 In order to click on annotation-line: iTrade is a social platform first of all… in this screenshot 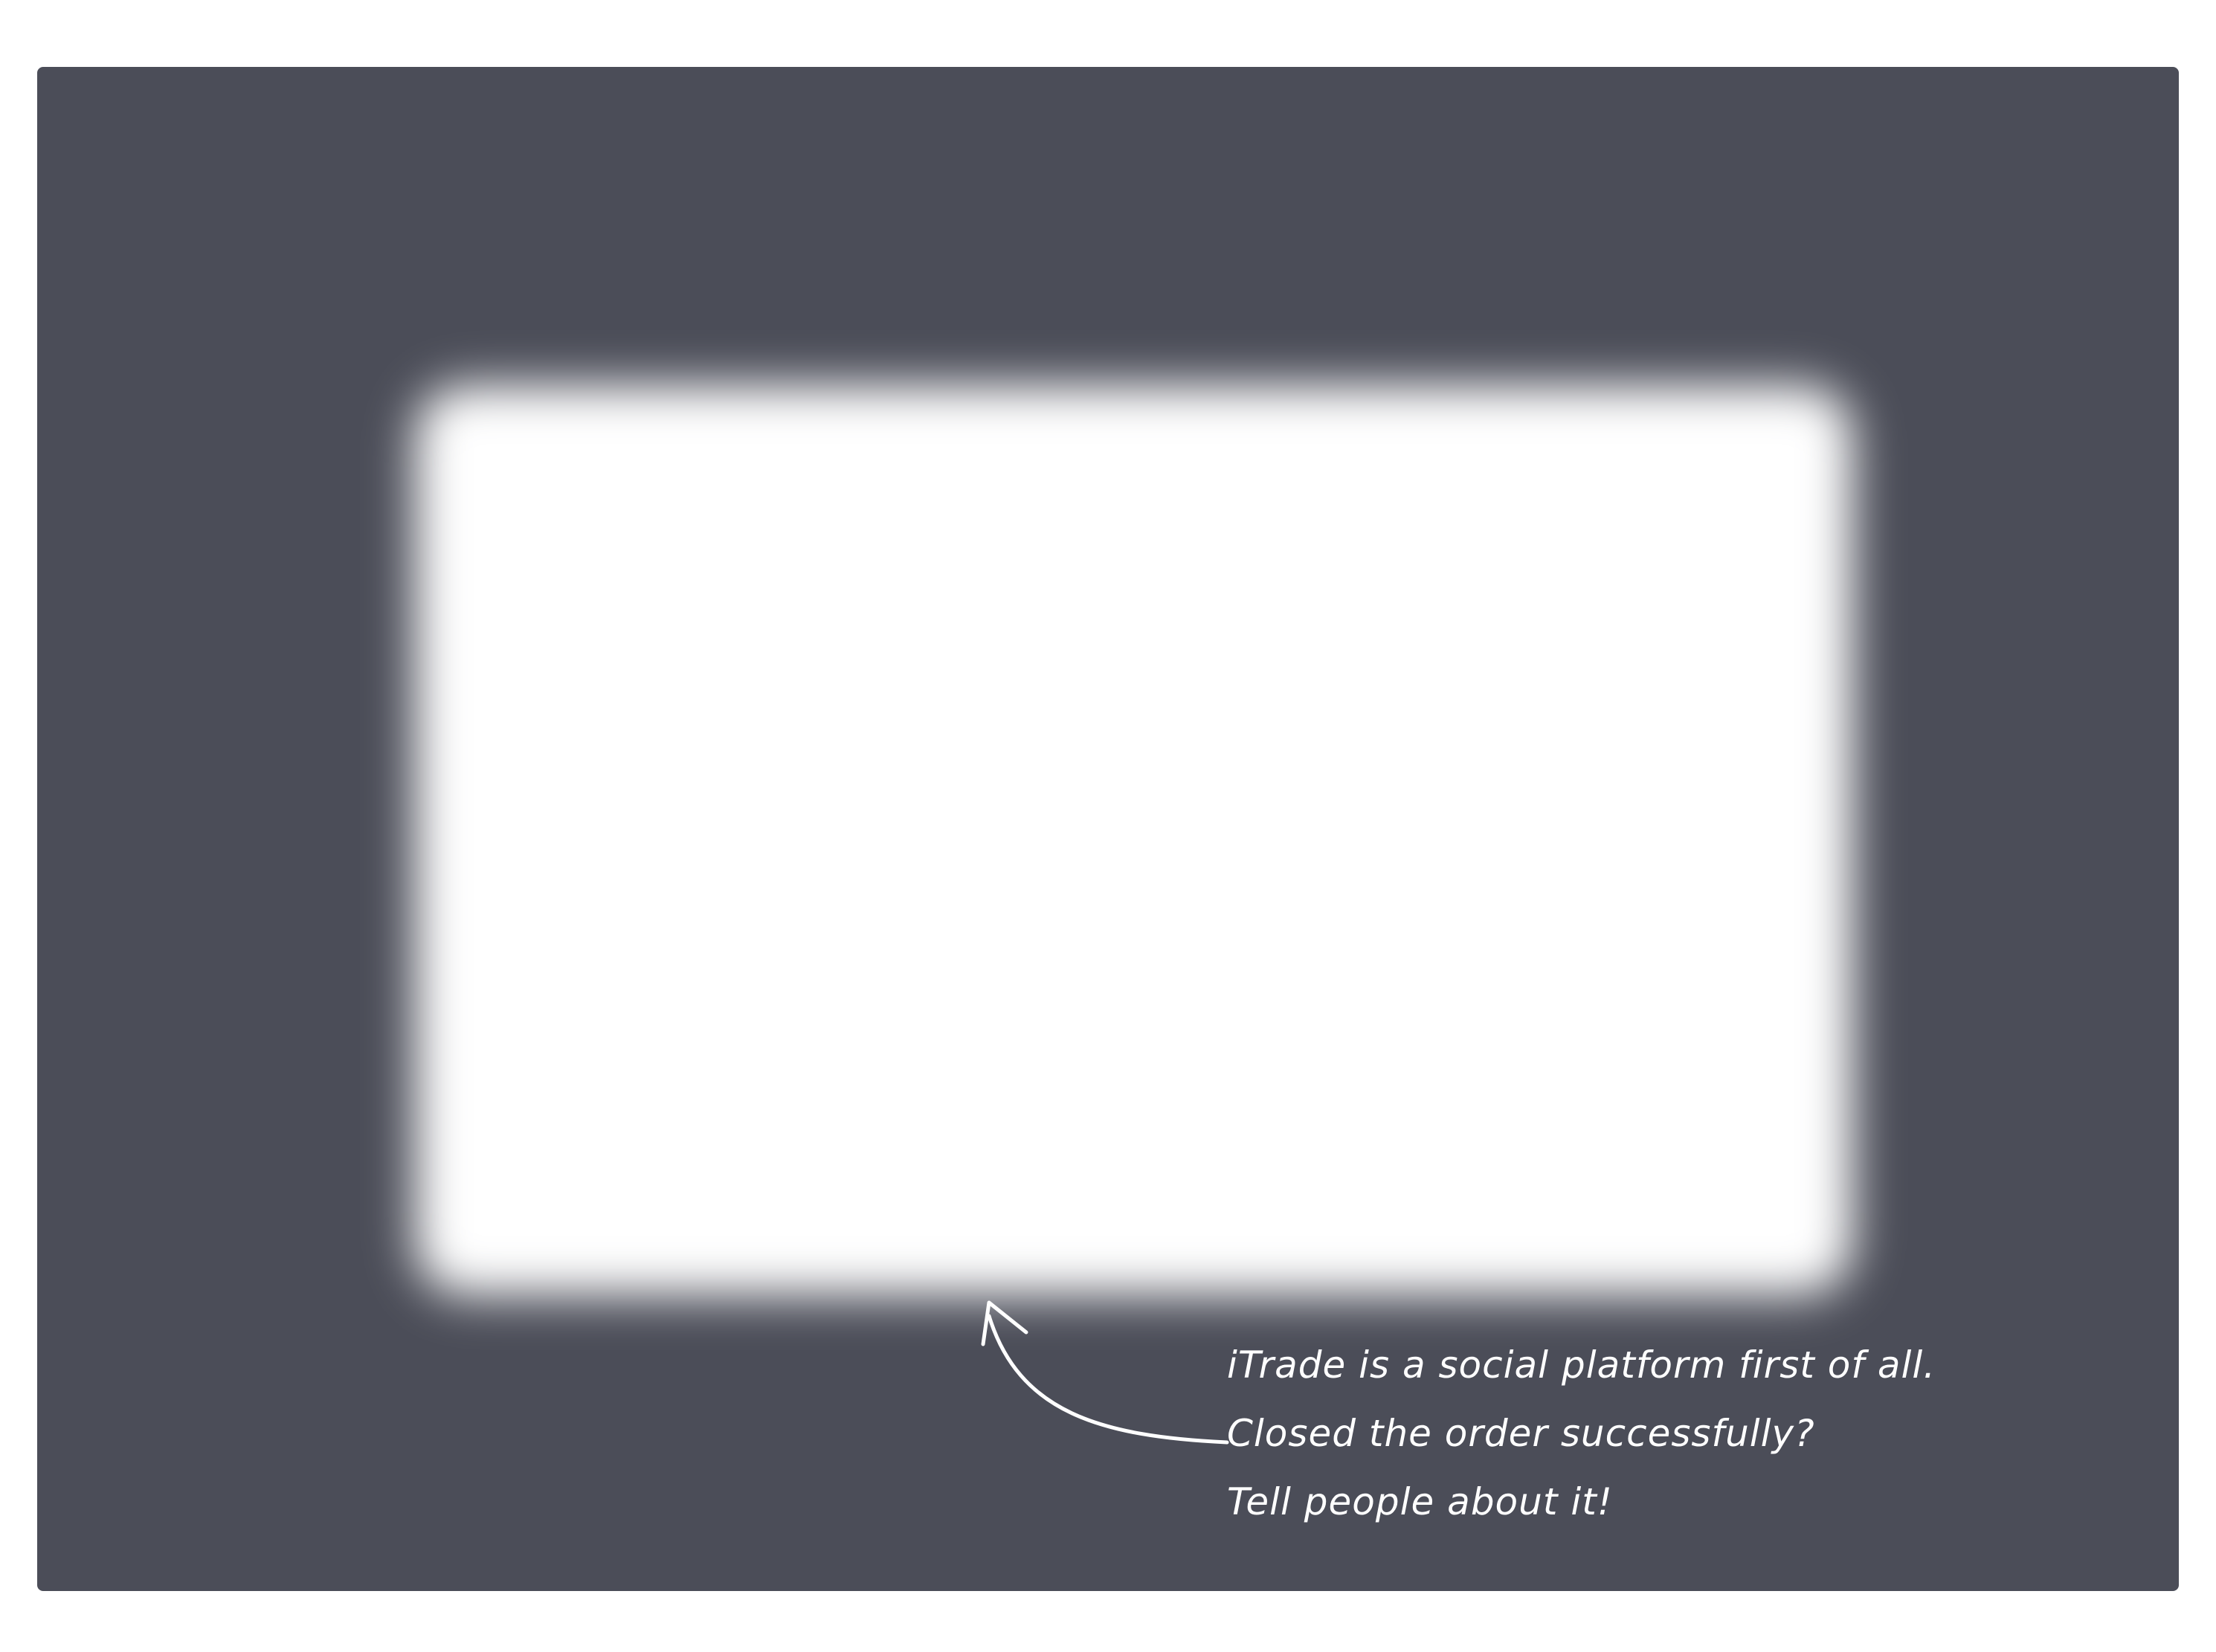, I will do `click(1581, 1365)`.